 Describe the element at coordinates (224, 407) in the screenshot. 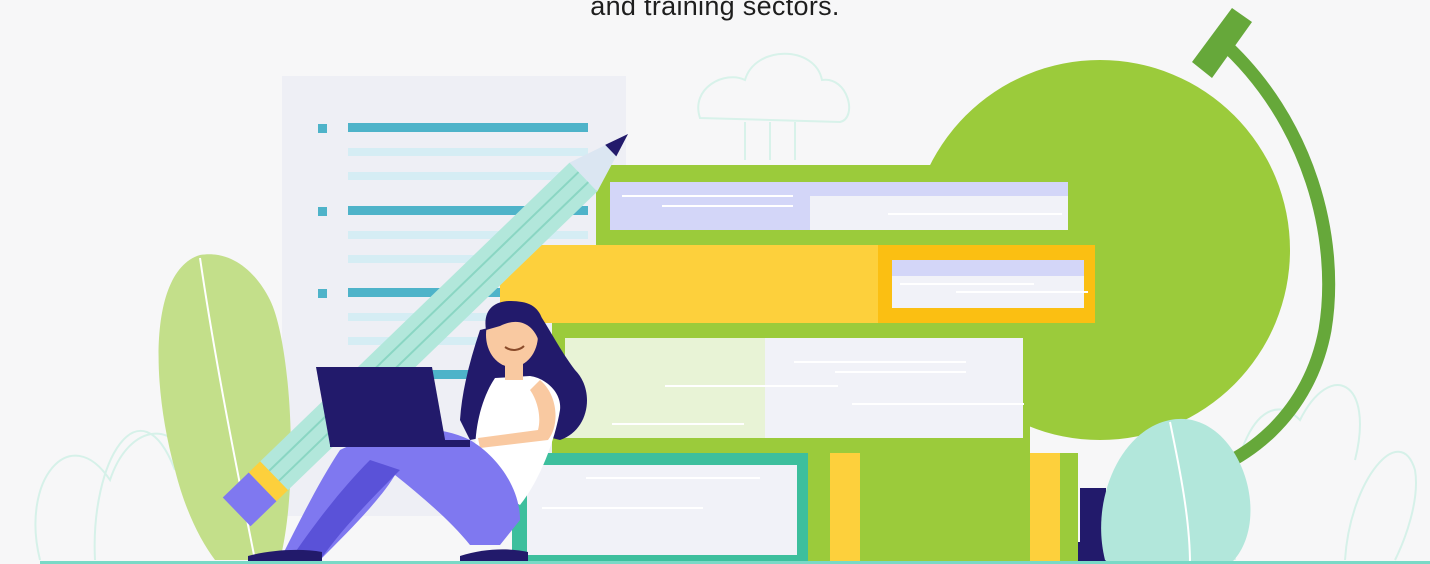

I see `leaf-plant-left` at that location.